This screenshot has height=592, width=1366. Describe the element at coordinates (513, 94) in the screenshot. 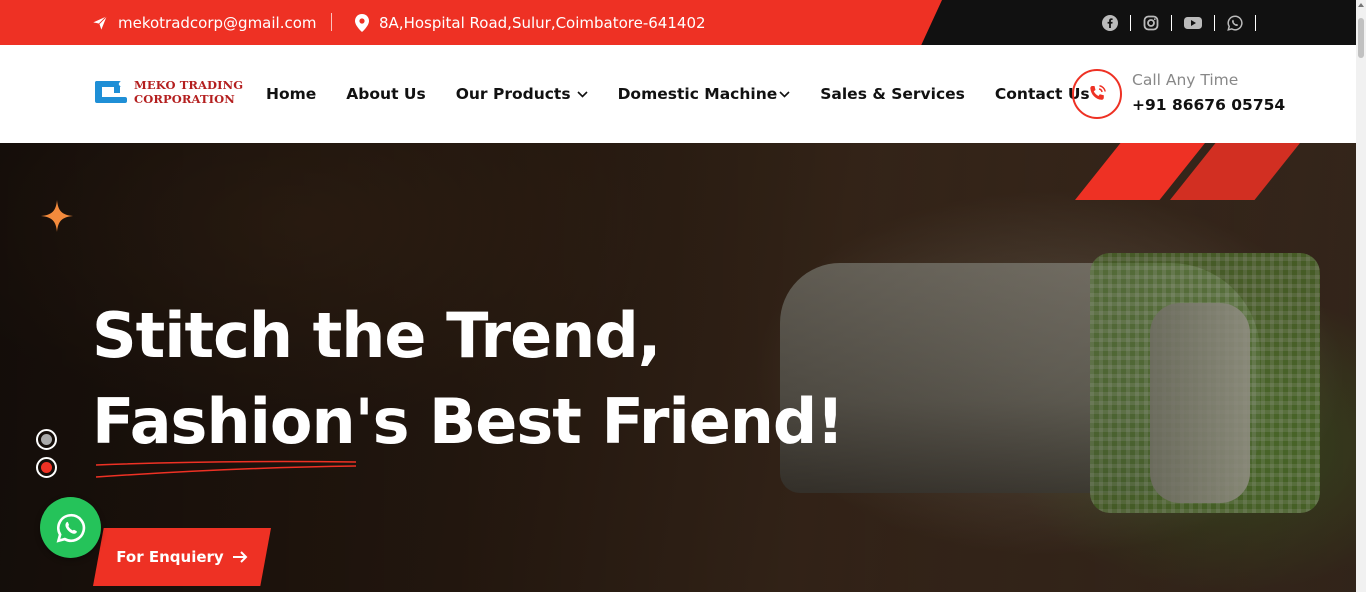

I see `nav-our-products-label: Our Products` at that location.